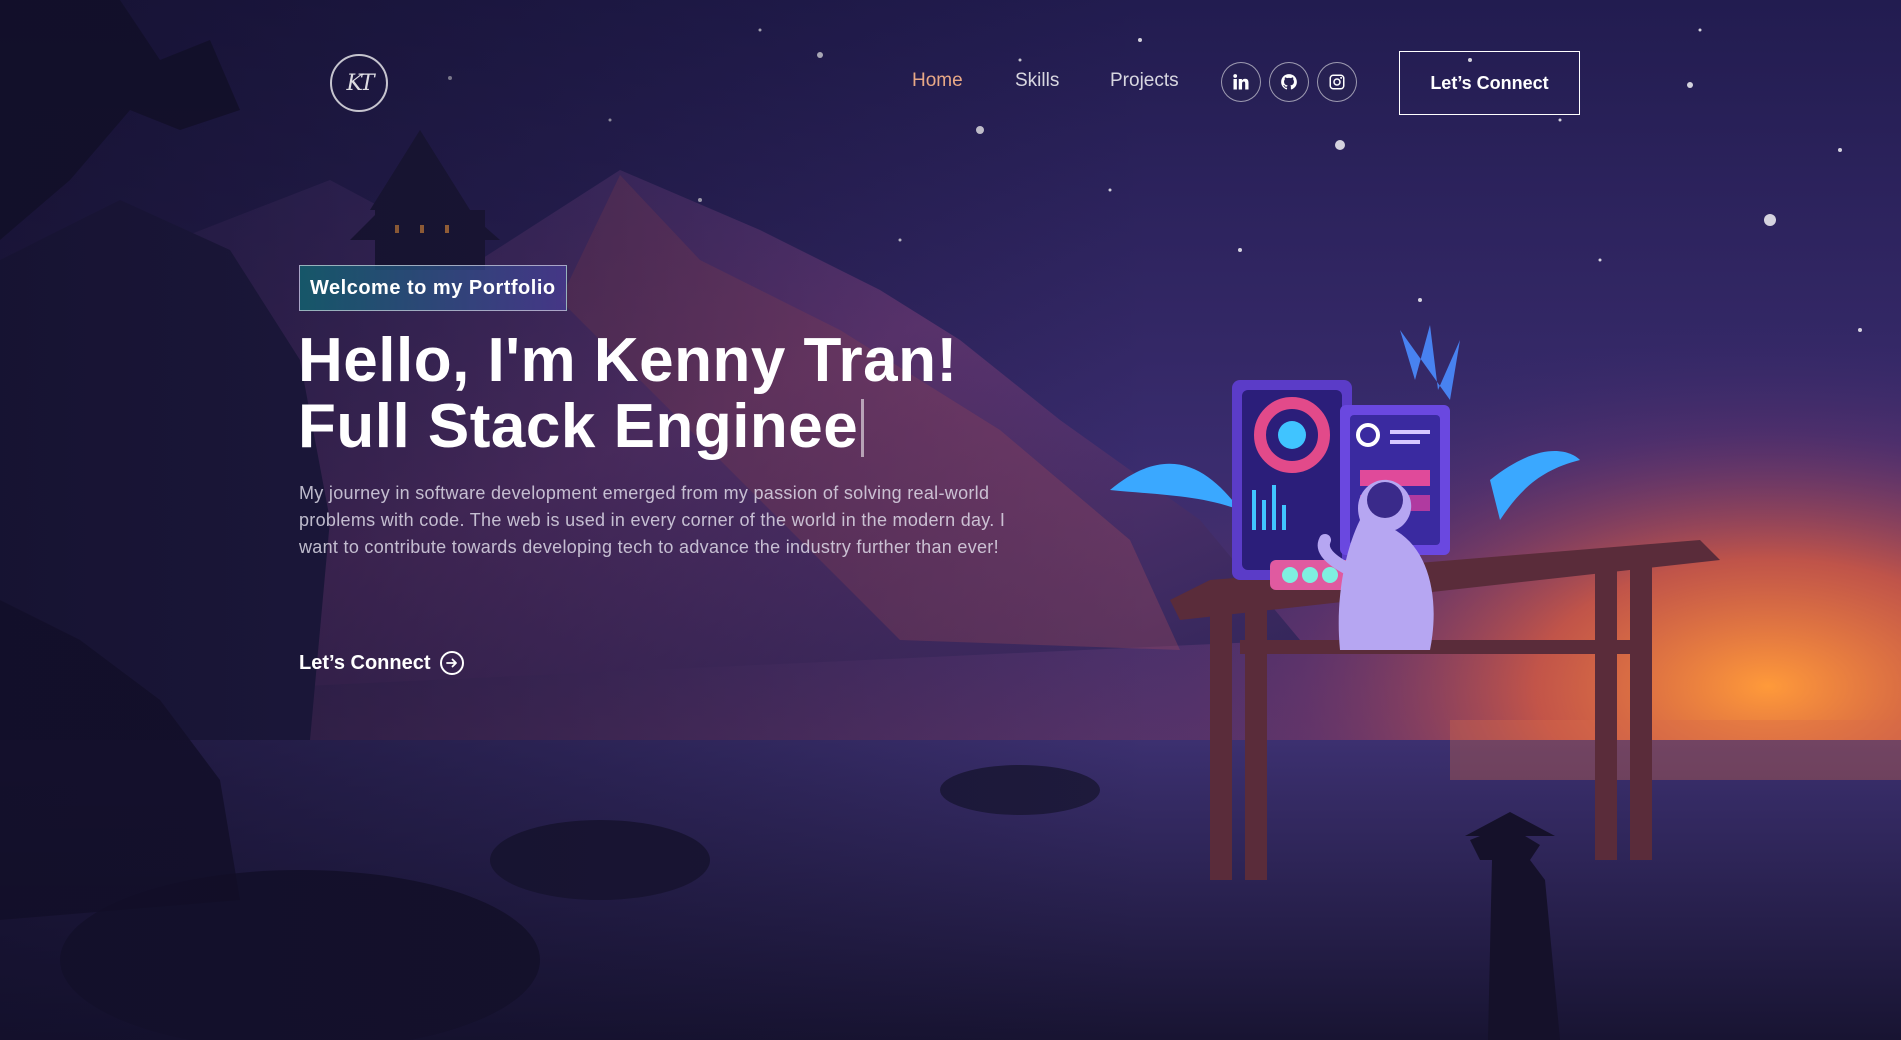 The width and height of the screenshot is (1901, 1040). I want to click on logo: KT, so click(359, 83).